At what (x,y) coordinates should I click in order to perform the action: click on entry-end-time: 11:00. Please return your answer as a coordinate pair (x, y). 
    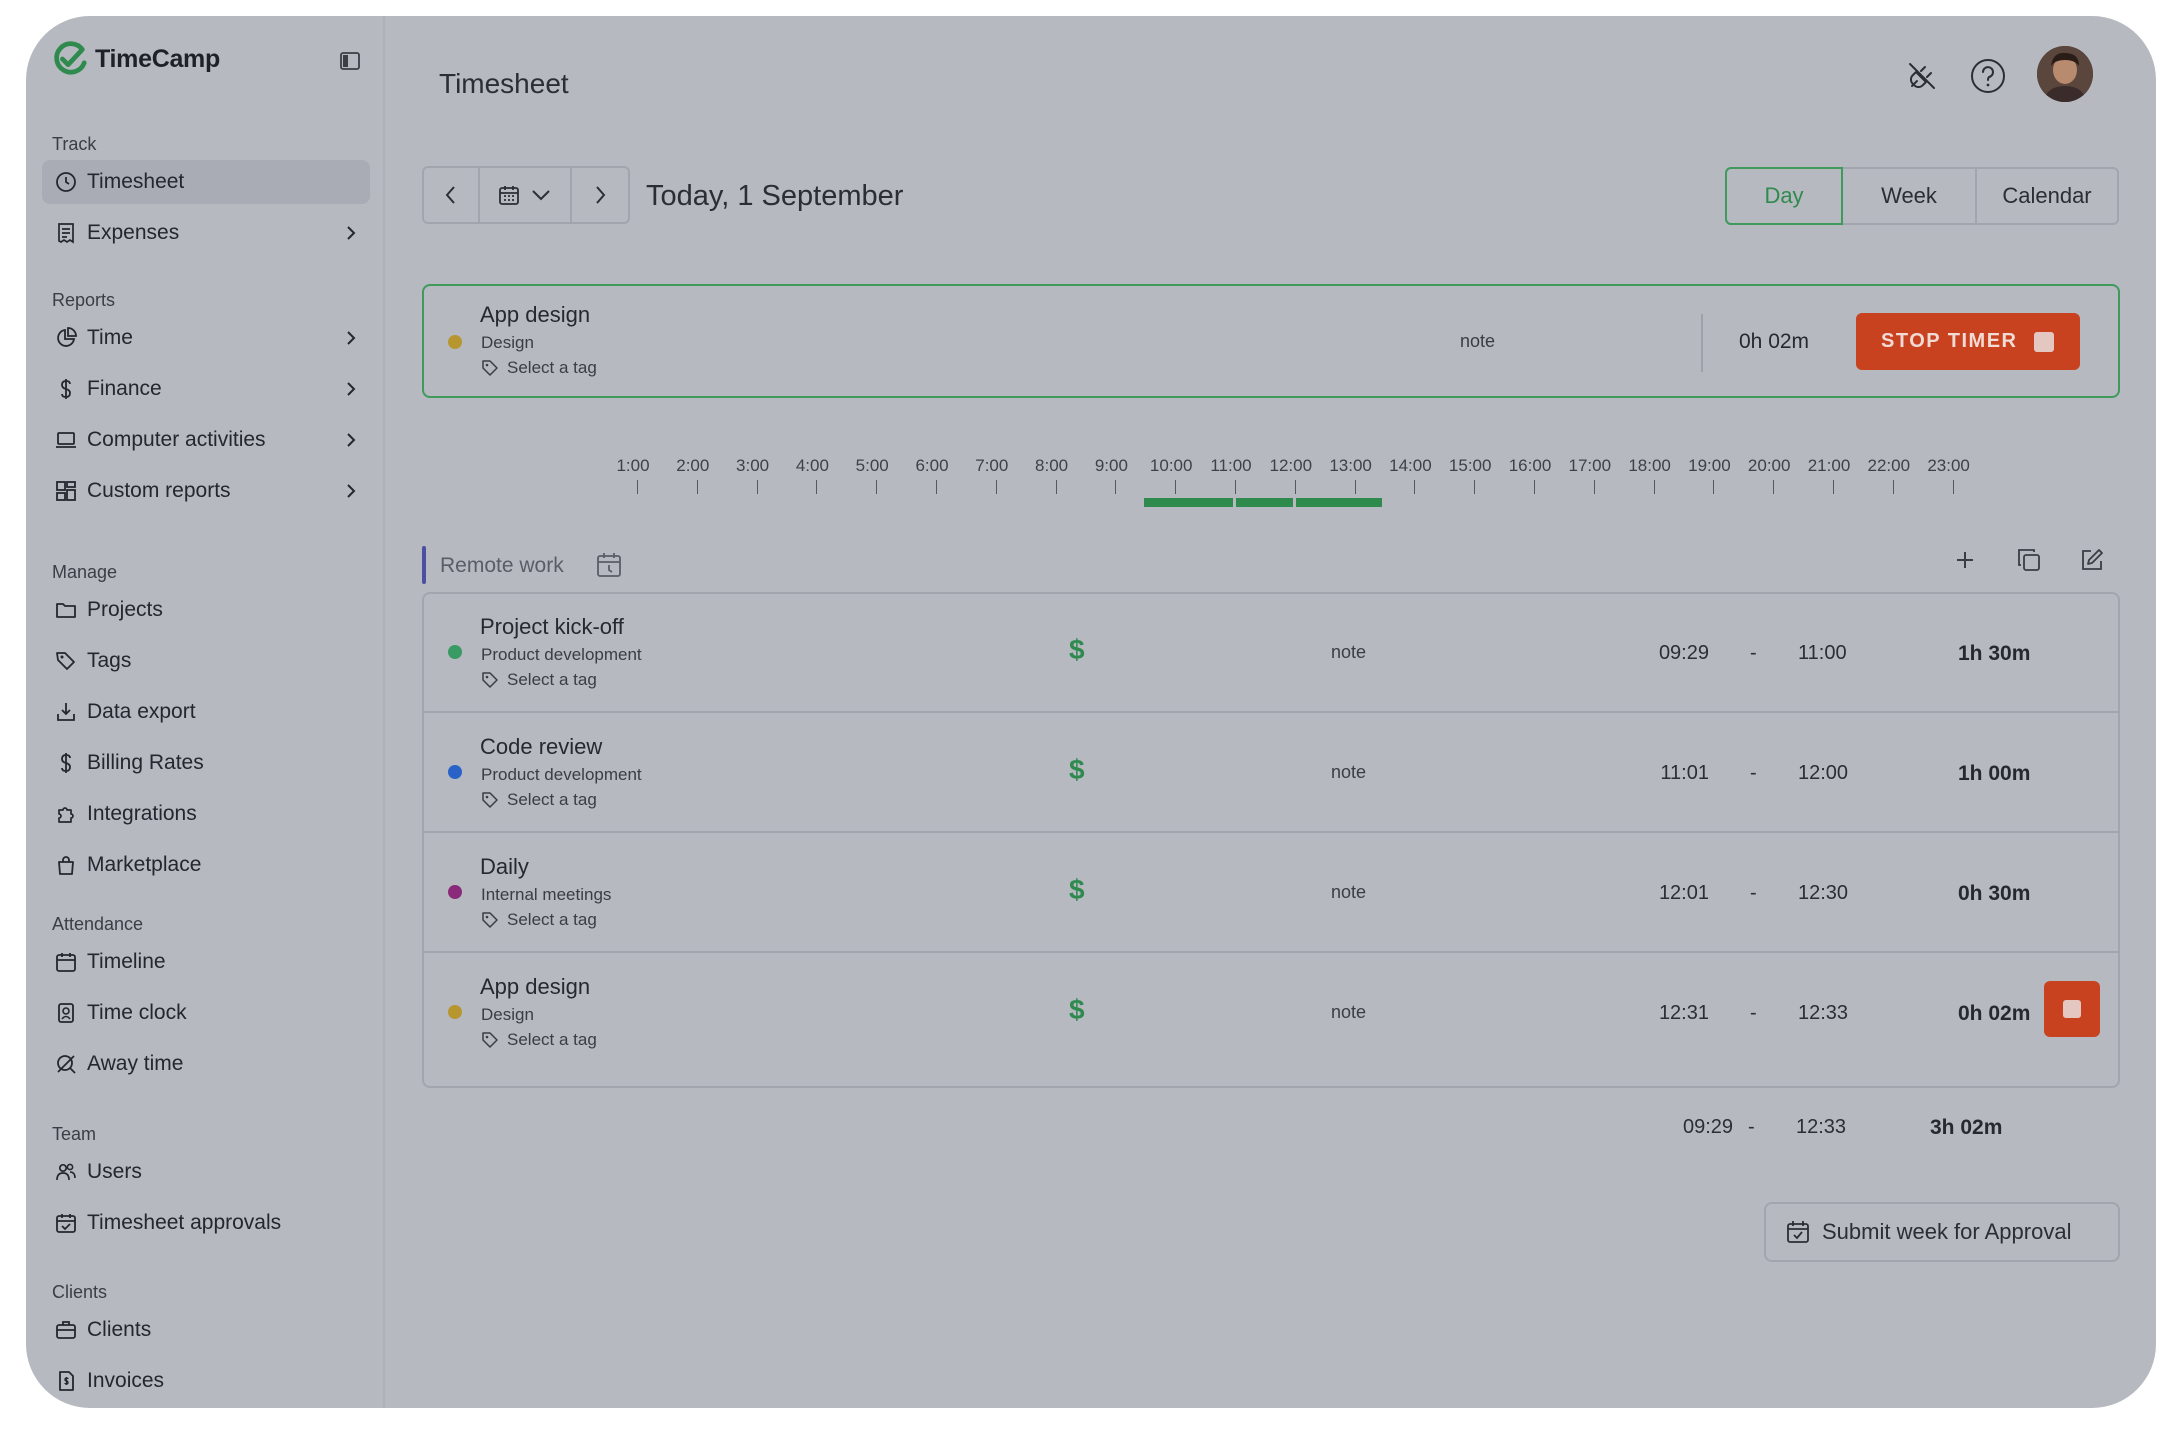
    Looking at the image, I should click on (1822, 653).